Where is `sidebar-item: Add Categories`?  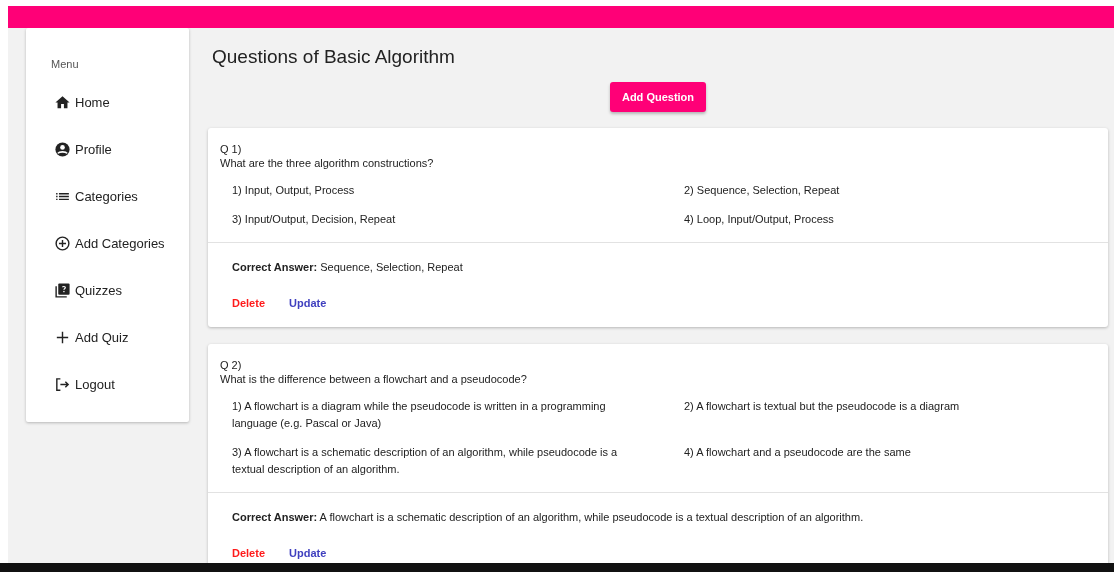 sidebar-item: Add Categories is located at coordinates (109, 243).